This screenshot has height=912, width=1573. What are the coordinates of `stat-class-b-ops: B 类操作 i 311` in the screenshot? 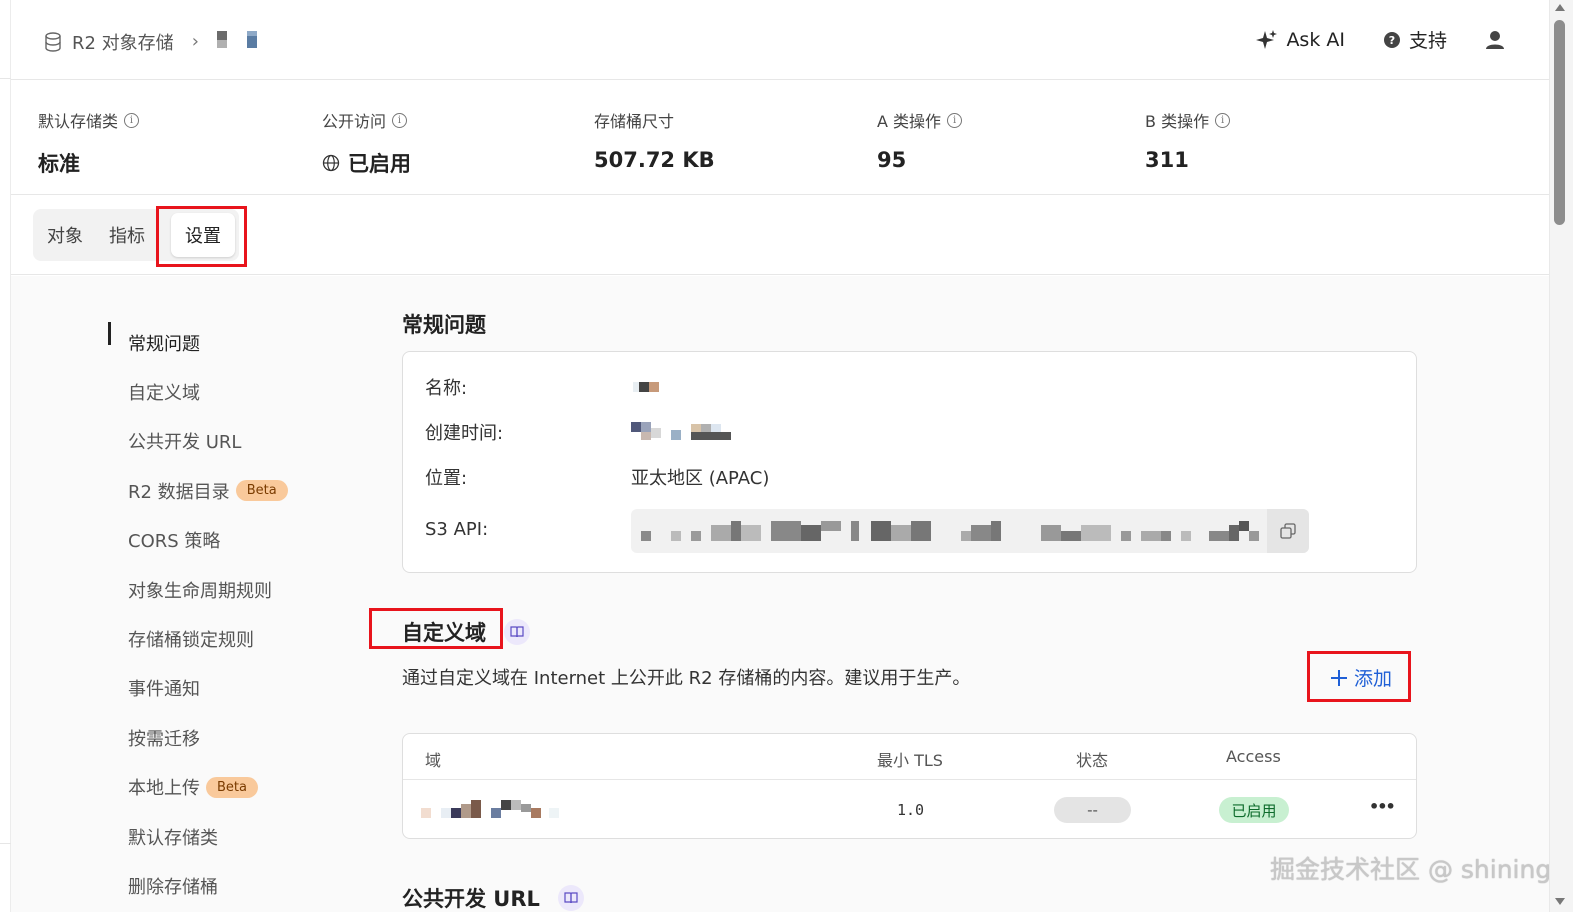 It's located at (1188, 140).